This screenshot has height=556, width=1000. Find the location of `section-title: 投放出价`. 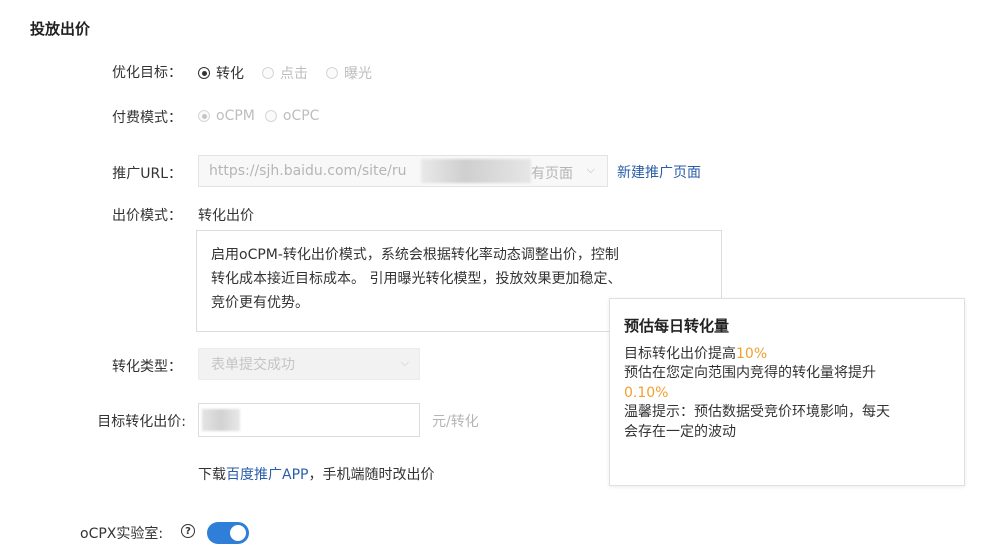

section-title: 投放出价 is located at coordinates (60, 29).